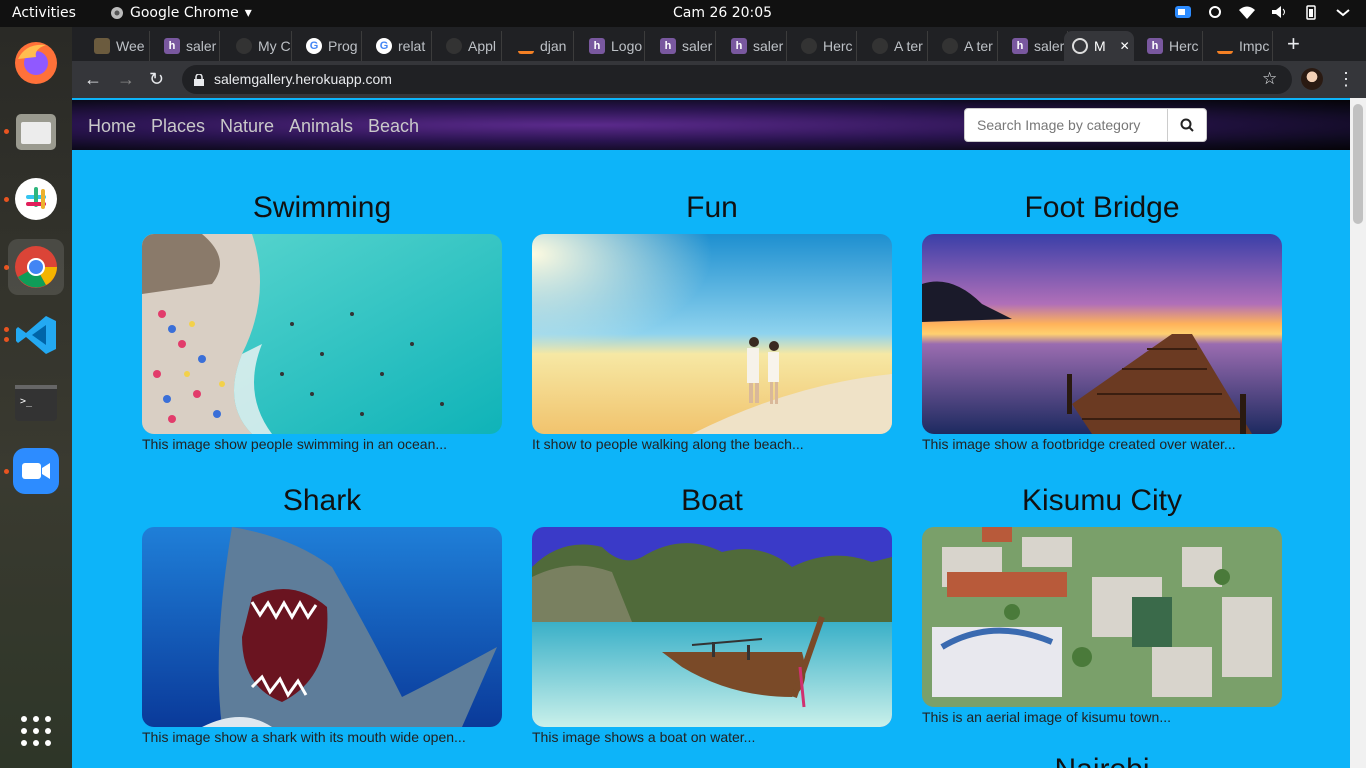 This screenshot has width=1366, height=768. I want to click on fun-image, so click(712, 334).